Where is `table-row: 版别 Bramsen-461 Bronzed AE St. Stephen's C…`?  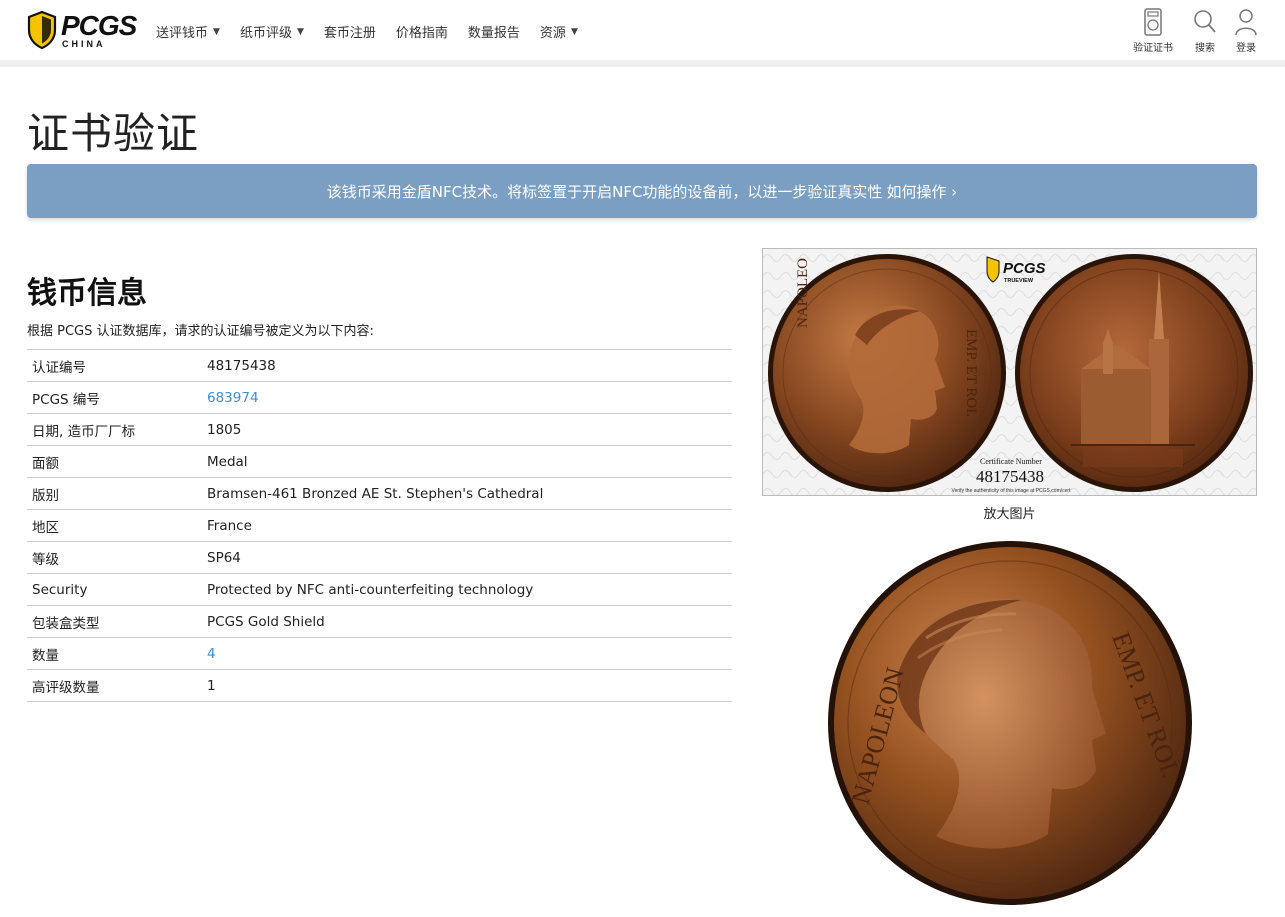
table-row: 版别 Bramsen-461 Bronzed AE St. Stephen's C… is located at coordinates (379, 493).